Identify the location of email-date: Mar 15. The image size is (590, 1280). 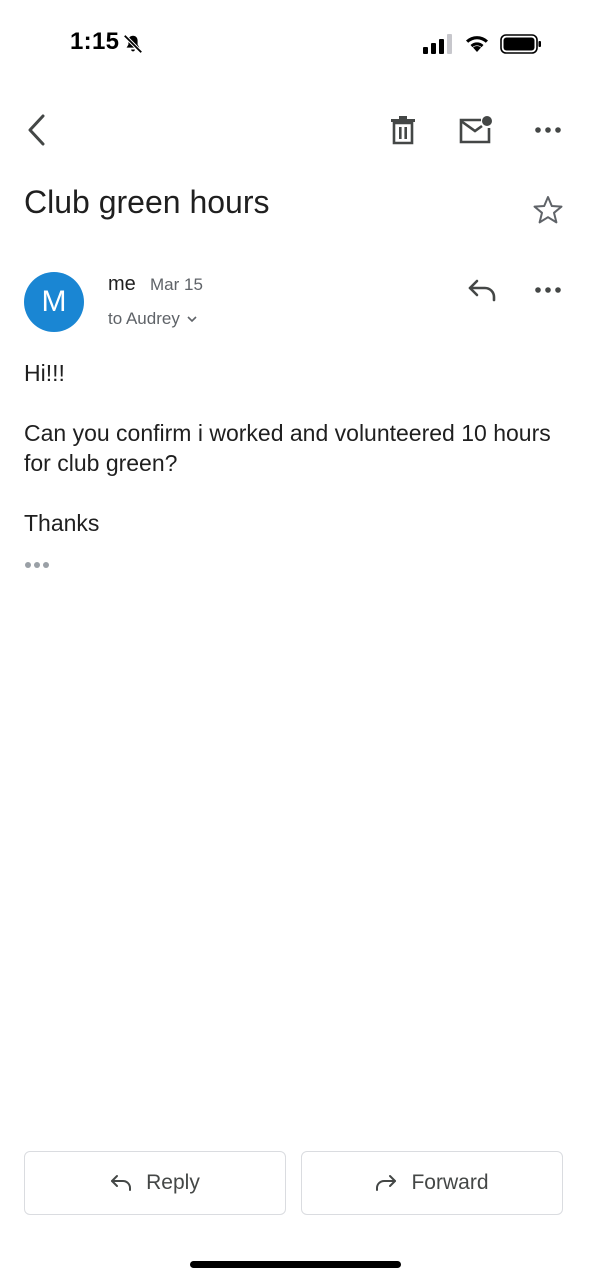
(176, 284).